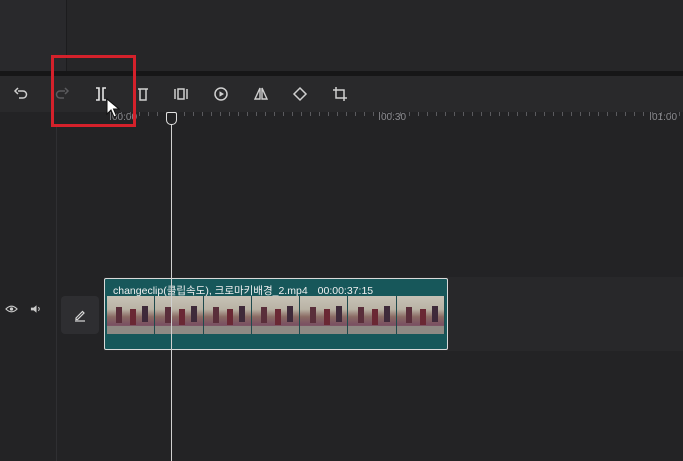 The height and width of the screenshot is (461, 683). I want to click on eye-icon, so click(11, 310).